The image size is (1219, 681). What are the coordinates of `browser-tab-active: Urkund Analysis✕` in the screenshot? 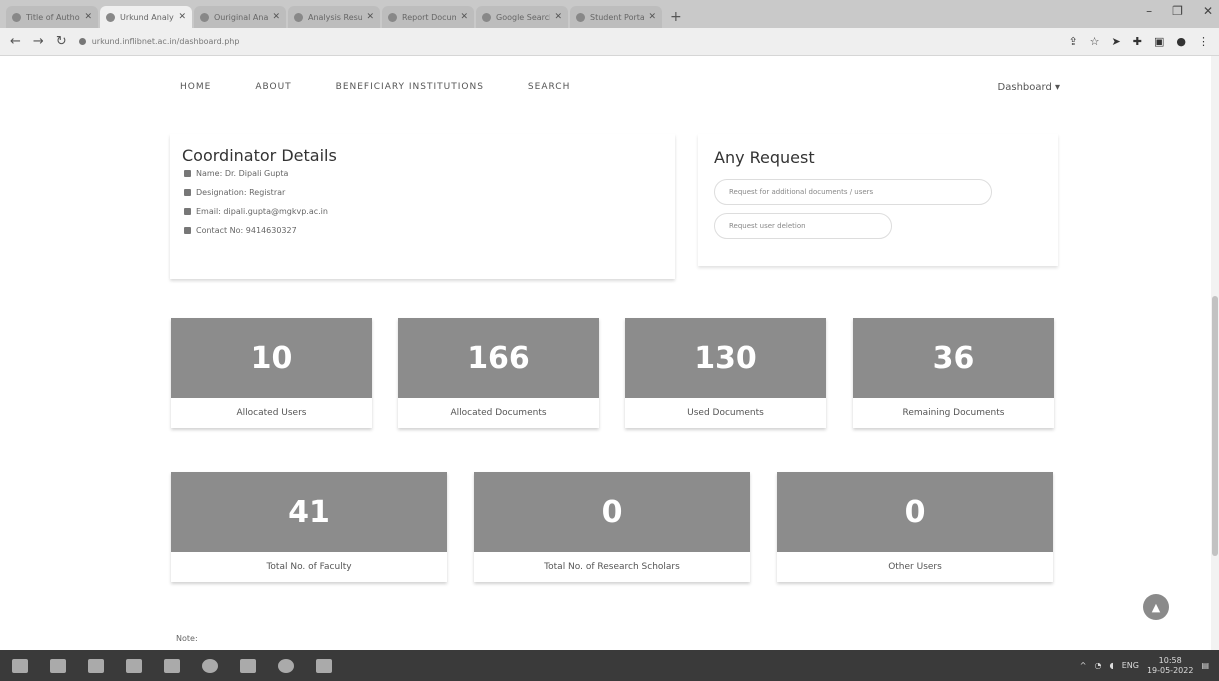 It's located at (146, 17).